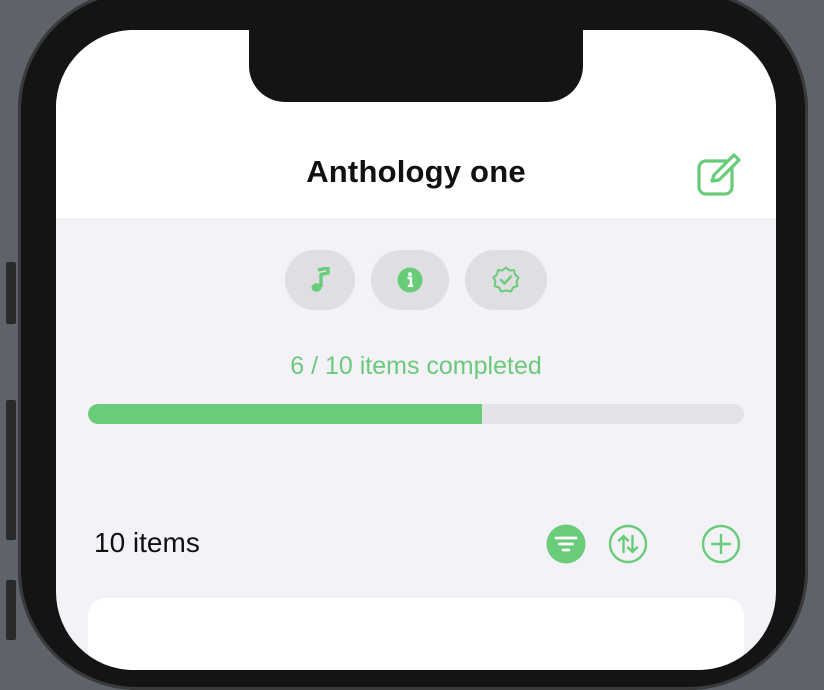 Image resolution: width=824 pixels, height=690 pixels. I want to click on list-item-card, so click(416, 634).